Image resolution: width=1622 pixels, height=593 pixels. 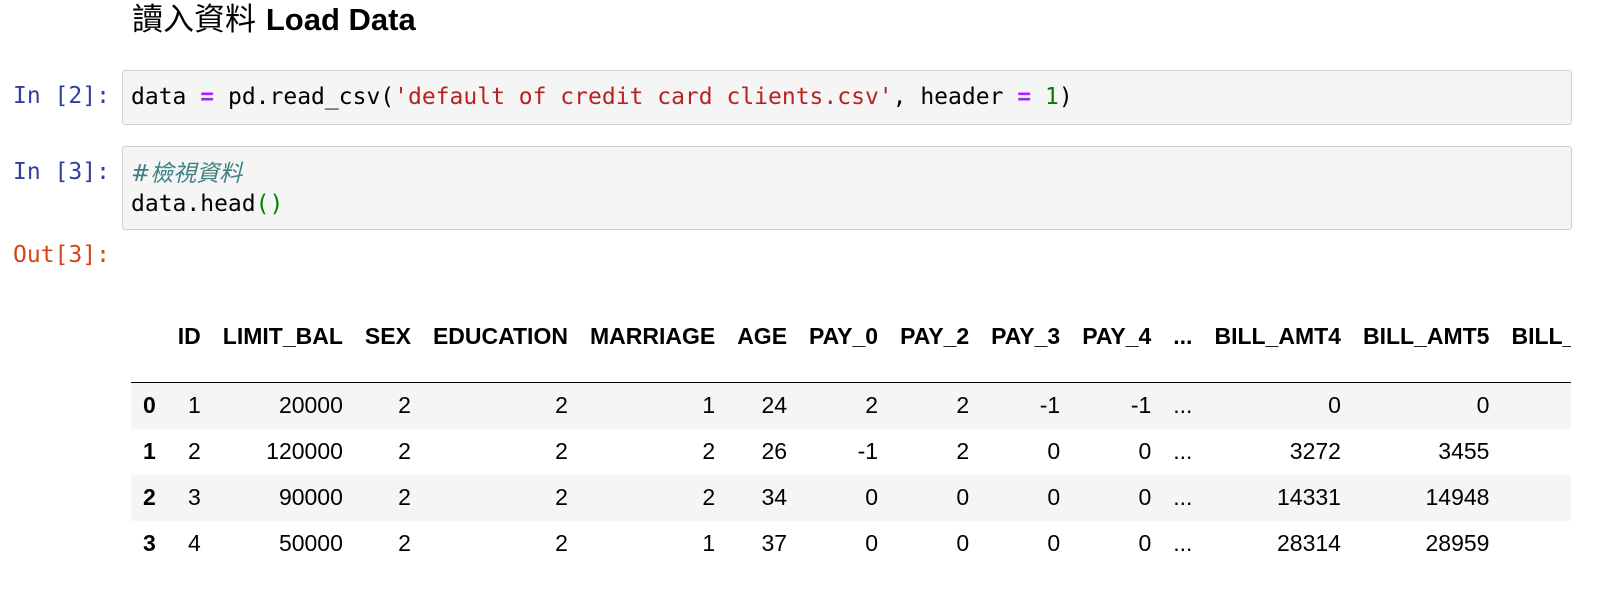 What do you see at coordinates (643, 97) in the screenshot?
I see `code-token-string: 'default of credit card clients.csv'` at bounding box center [643, 97].